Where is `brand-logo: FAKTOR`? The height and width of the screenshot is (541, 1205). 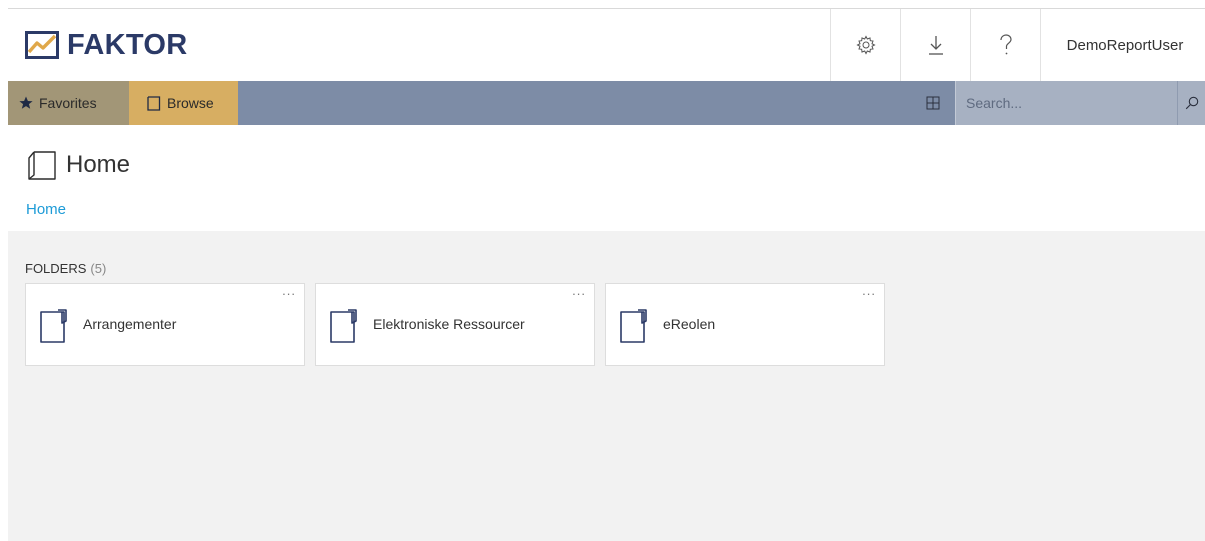
brand-logo: FAKTOR is located at coordinates (106, 45).